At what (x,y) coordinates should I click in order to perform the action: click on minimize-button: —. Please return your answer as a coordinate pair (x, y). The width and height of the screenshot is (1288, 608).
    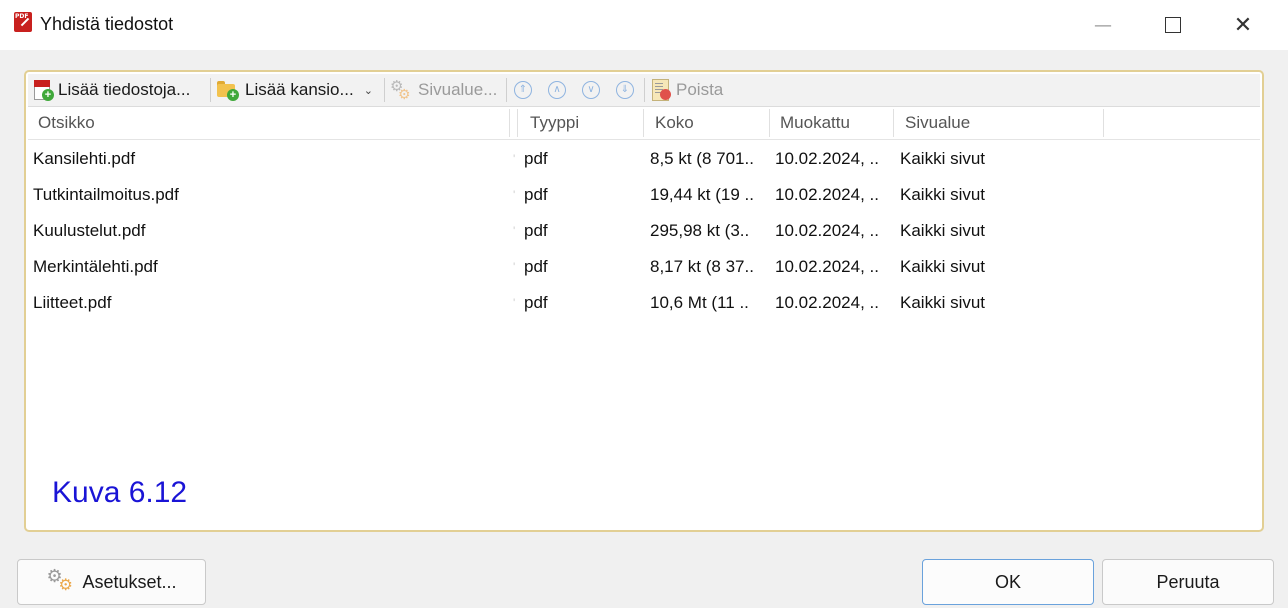
    Looking at the image, I should click on (1103, 25).